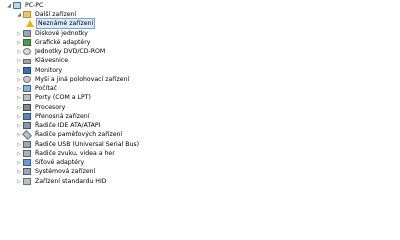 Image resolution: width=400 pixels, height=240 pixels. What do you see at coordinates (75, 153) in the screenshot?
I see `tree-node-label: Řadiče zvuku, videa a her` at bounding box center [75, 153].